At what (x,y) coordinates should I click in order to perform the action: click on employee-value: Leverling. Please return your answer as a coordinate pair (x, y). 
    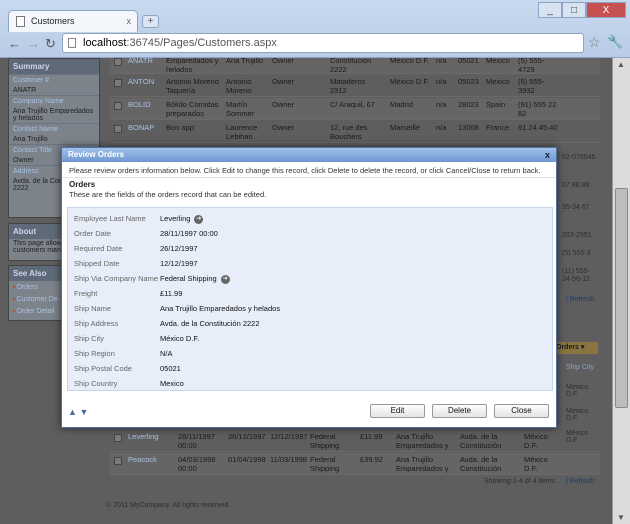
    Looking at the image, I should click on (175, 218).